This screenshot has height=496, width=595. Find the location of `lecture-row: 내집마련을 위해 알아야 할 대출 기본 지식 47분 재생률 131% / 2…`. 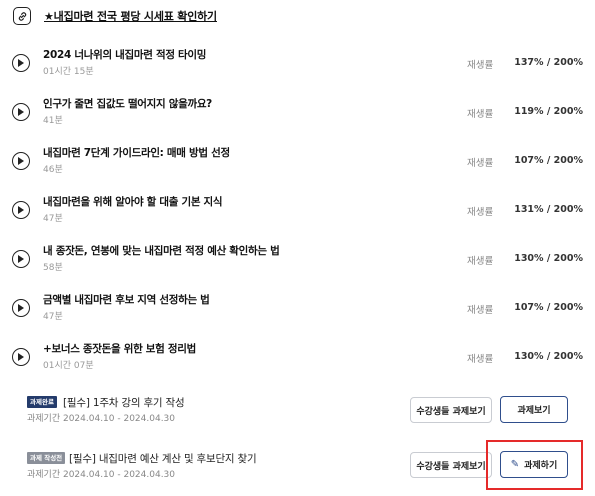

lecture-row: 내집마련을 위해 알아야 할 대출 기본 지식 47분 재생률 131% / 2… is located at coordinates (297, 216).